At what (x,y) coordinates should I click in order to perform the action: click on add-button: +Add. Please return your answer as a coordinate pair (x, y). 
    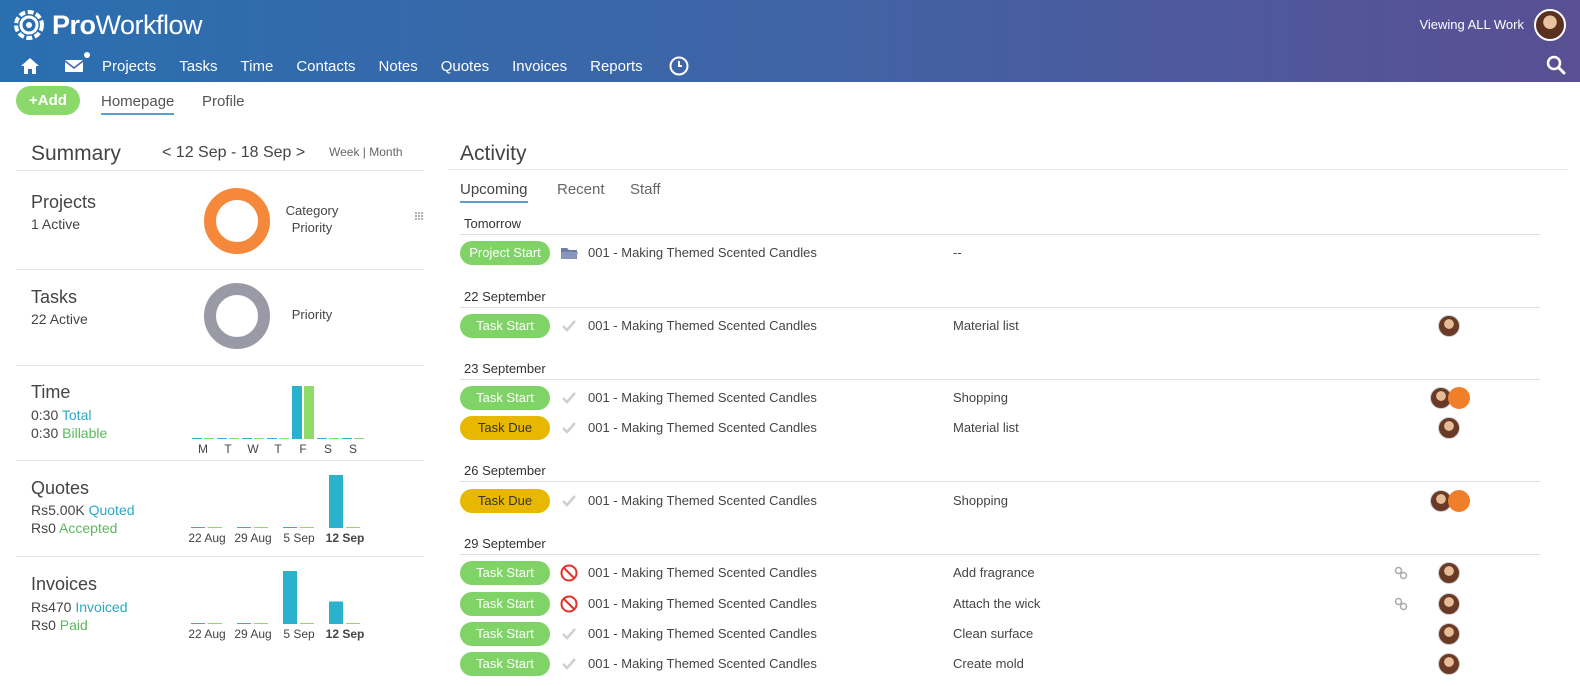
    Looking at the image, I should click on (48, 100).